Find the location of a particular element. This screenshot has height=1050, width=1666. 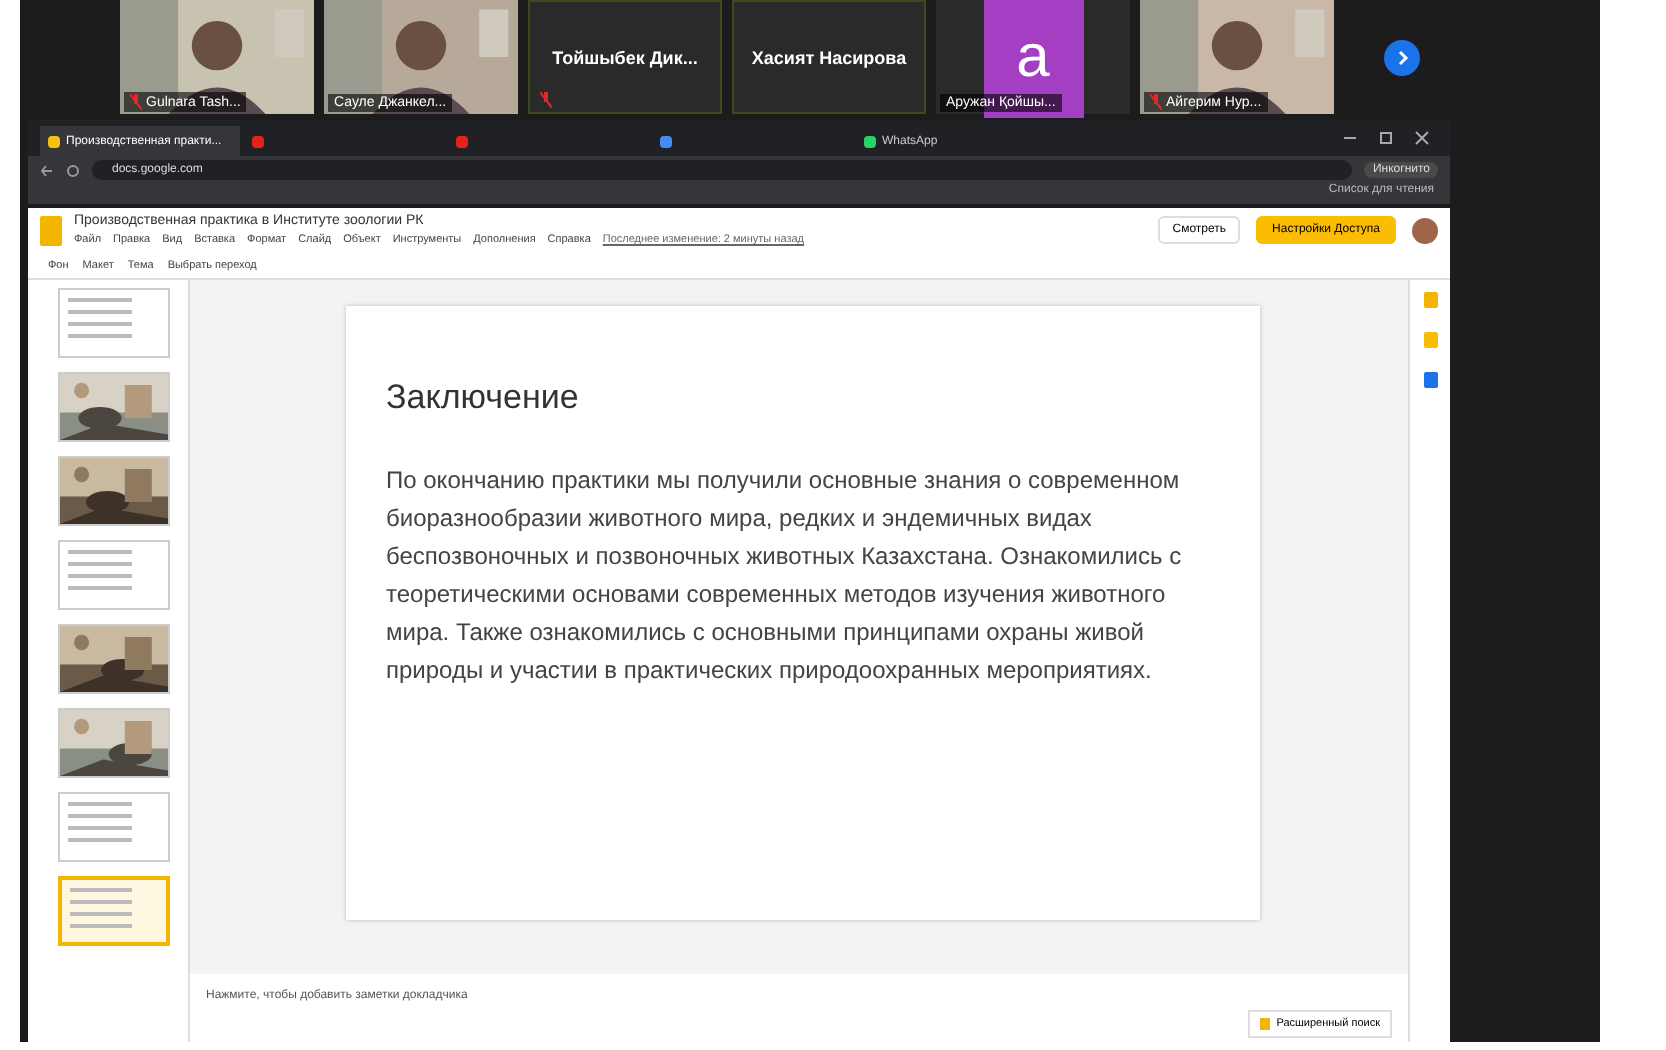

slide-title: Заключение is located at coordinates (483, 398).